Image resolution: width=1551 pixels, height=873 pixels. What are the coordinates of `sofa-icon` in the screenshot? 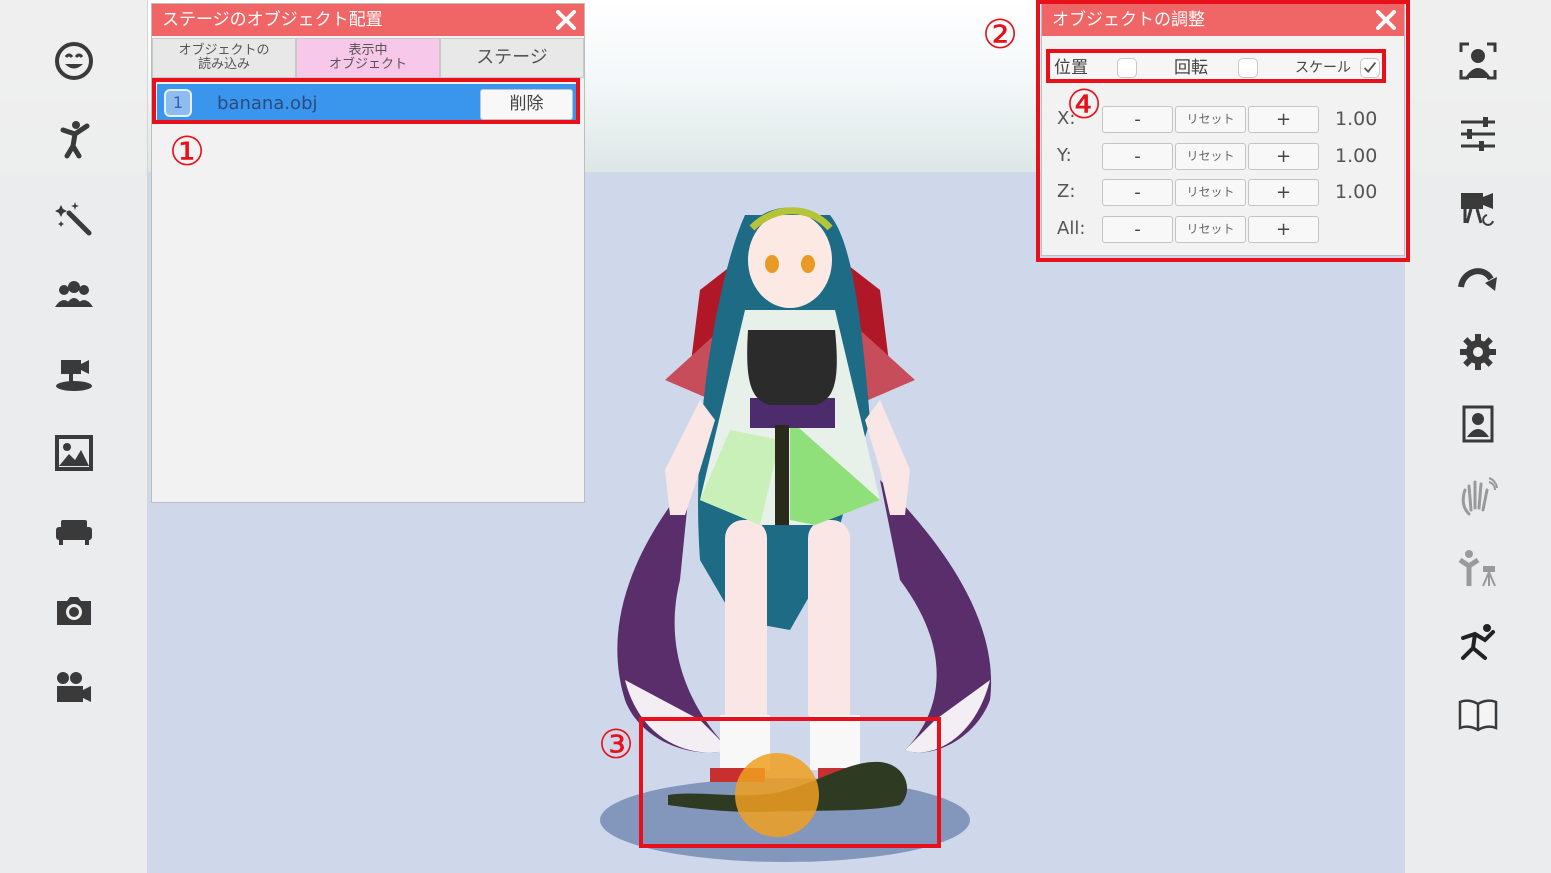 It's located at (74, 531).